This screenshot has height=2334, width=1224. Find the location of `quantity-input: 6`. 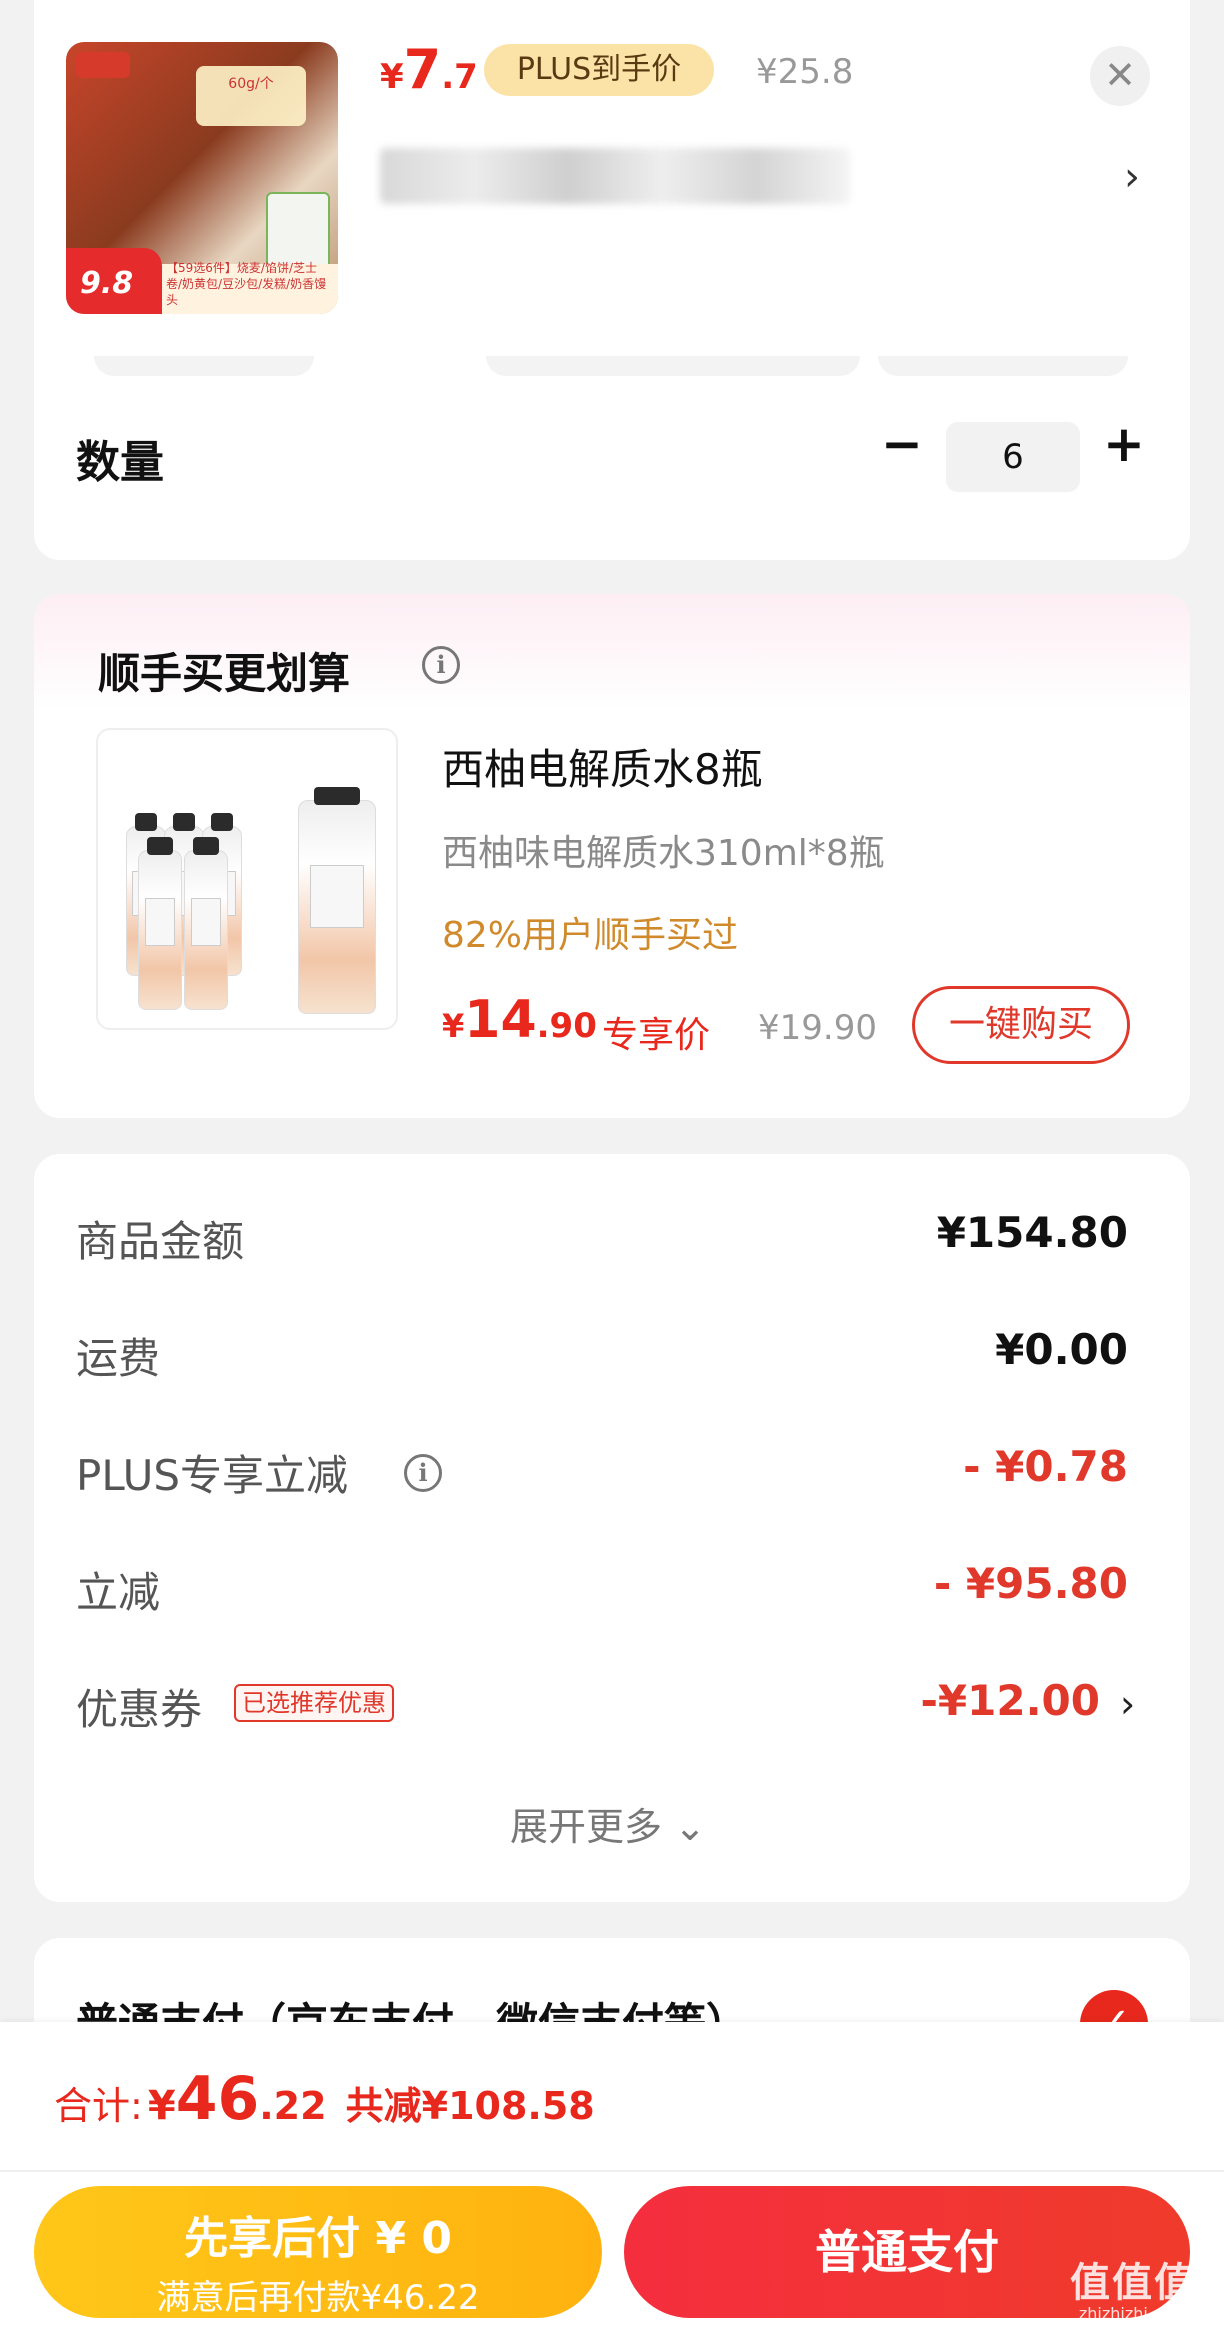

quantity-input: 6 is located at coordinates (1013, 457).